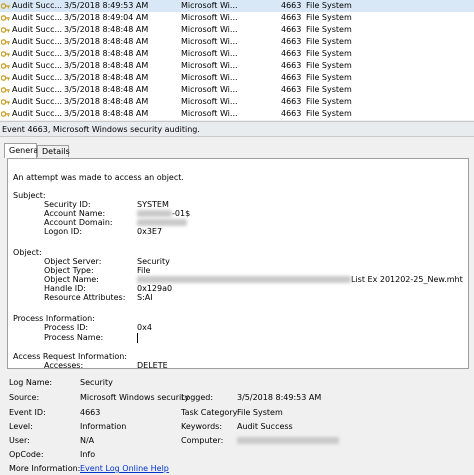  Describe the element at coordinates (64, 365) in the screenshot. I see `accesses-label: Accesses:` at that location.